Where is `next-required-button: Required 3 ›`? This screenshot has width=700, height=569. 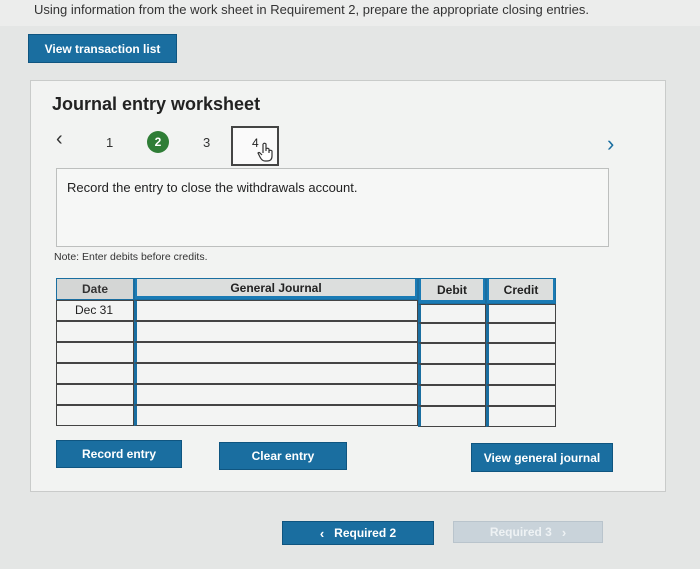
next-required-button: Required 3 › is located at coordinates (528, 532).